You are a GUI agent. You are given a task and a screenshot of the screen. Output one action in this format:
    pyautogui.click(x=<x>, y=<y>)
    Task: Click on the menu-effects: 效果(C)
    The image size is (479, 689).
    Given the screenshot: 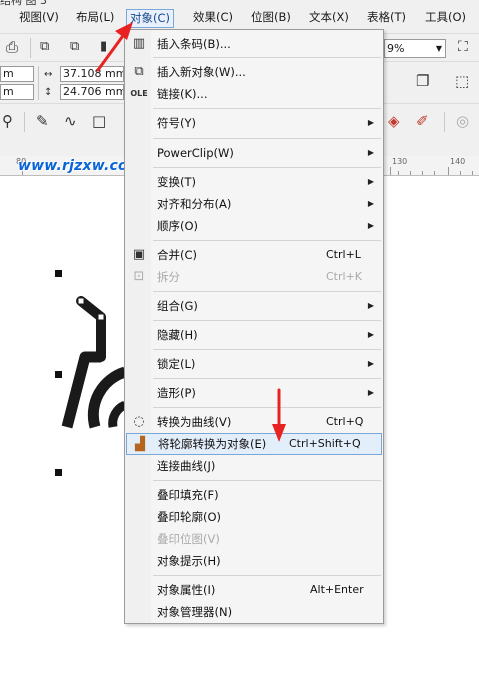 What is the action you would take?
    pyautogui.click(x=213, y=18)
    